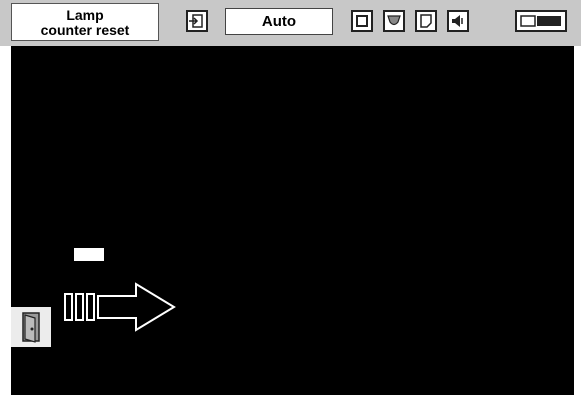 The image size is (581, 395). What do you see at coordinates (279, 21) in the screenshot?
I see `mode-selector: Auto` at bounding box center [279, 21].